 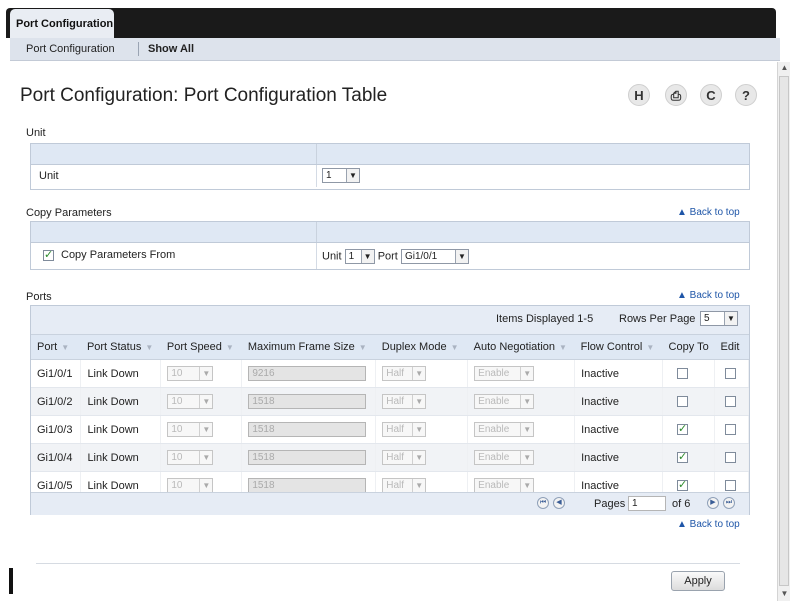 What do you see at coordinates (784, 594) in the screenshot?
I see `scroll-down-icon: ▼` at bounding box center [784, 594].